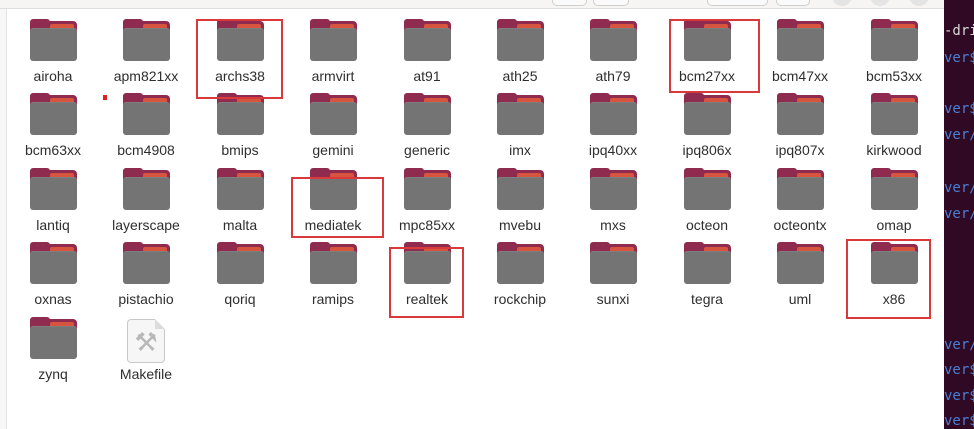  I want to click on folder-label: ipq807x, so click(800, 150).